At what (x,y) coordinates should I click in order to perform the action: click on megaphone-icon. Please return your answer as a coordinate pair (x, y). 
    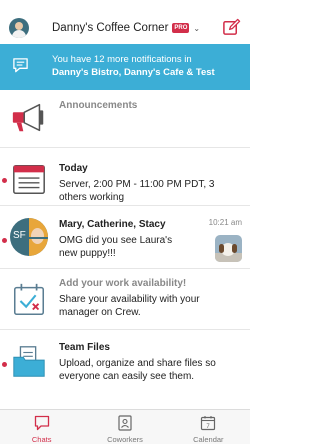
    Looking at the image, I should click on (28, 117).